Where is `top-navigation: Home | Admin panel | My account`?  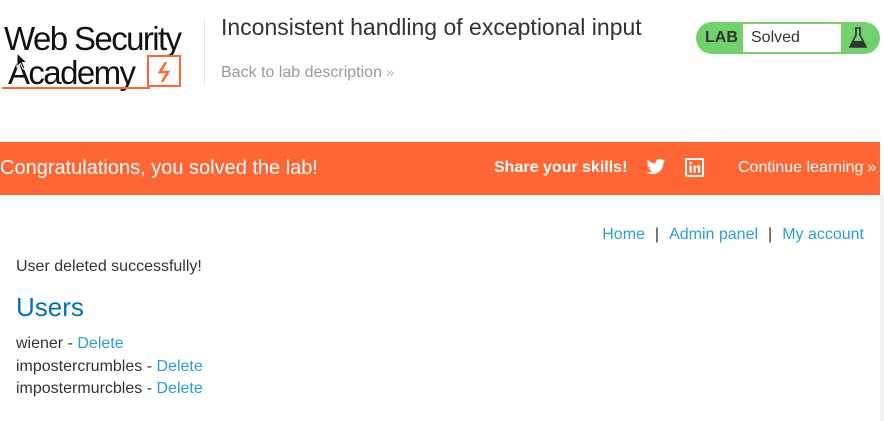 top-navigation: Home | Admin panel | My account is located at coordinates (733, 235).